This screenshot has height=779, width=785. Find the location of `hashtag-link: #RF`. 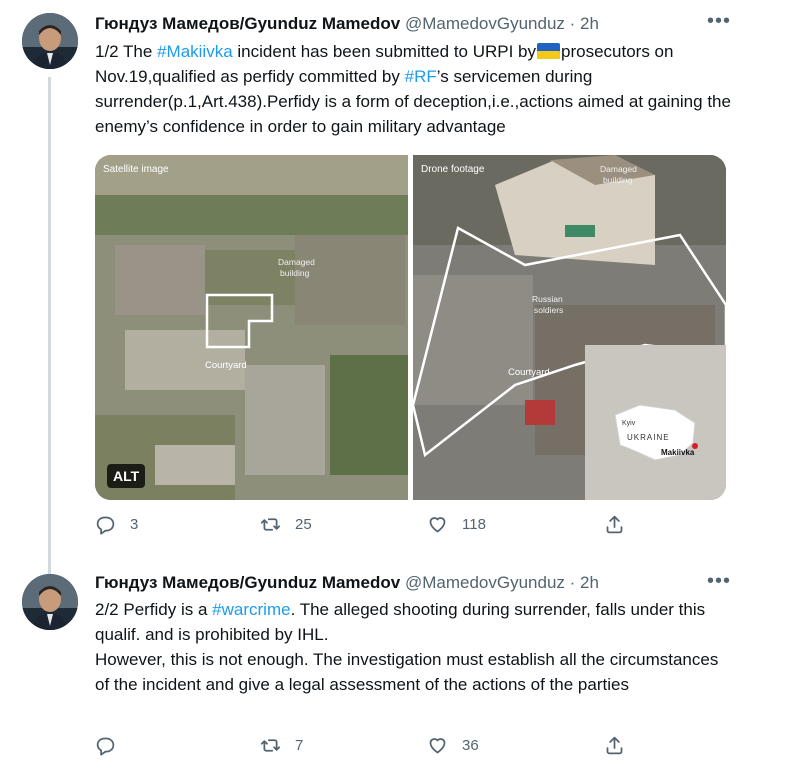

hashtag-link: #RF is located at coordinates (421, 76).